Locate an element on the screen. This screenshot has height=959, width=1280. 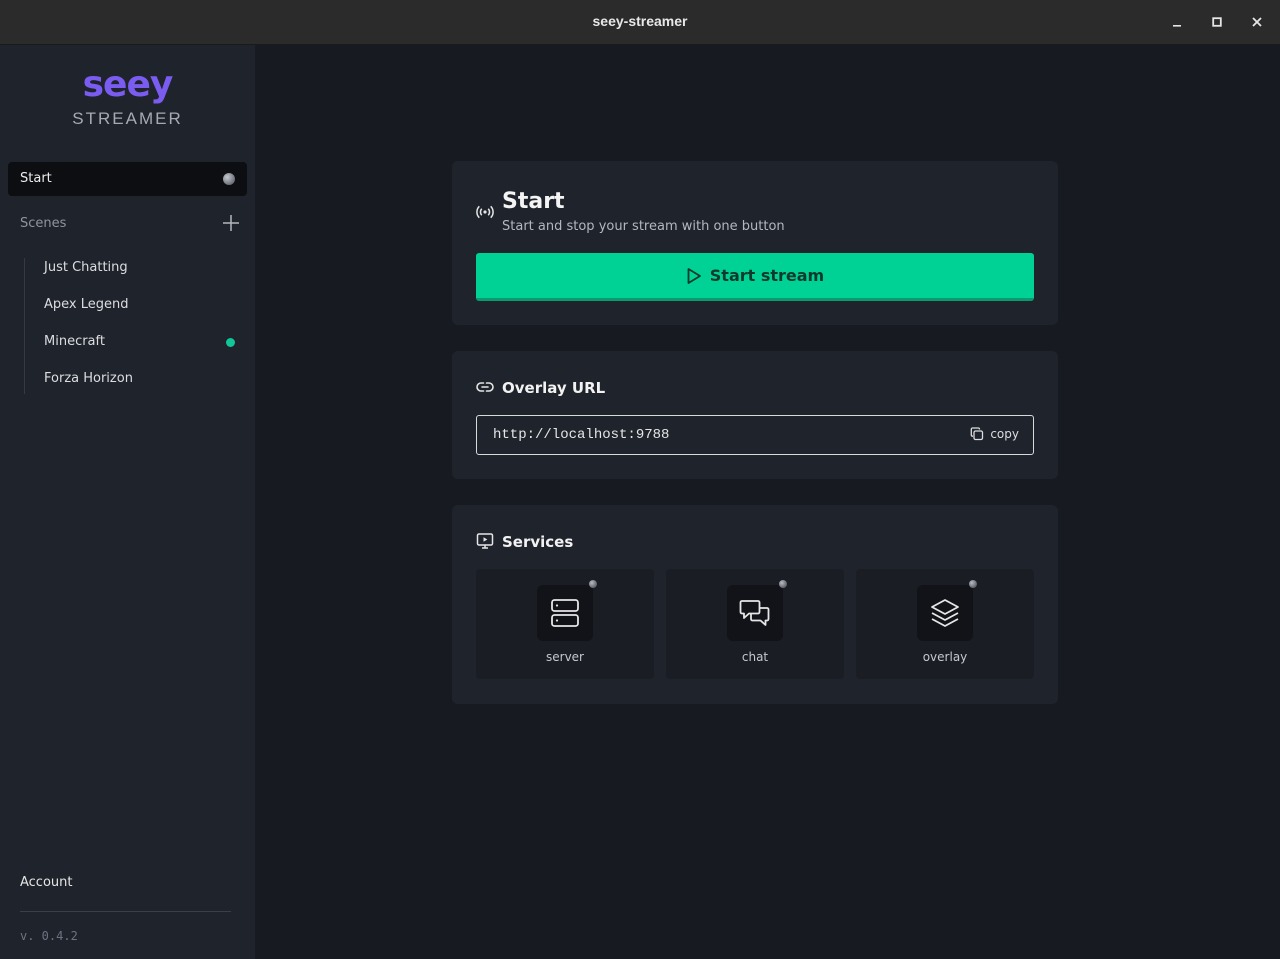
overlay-url-card: Overlay URL http://localhost:9788 copy is located at coordinates (755, 415).